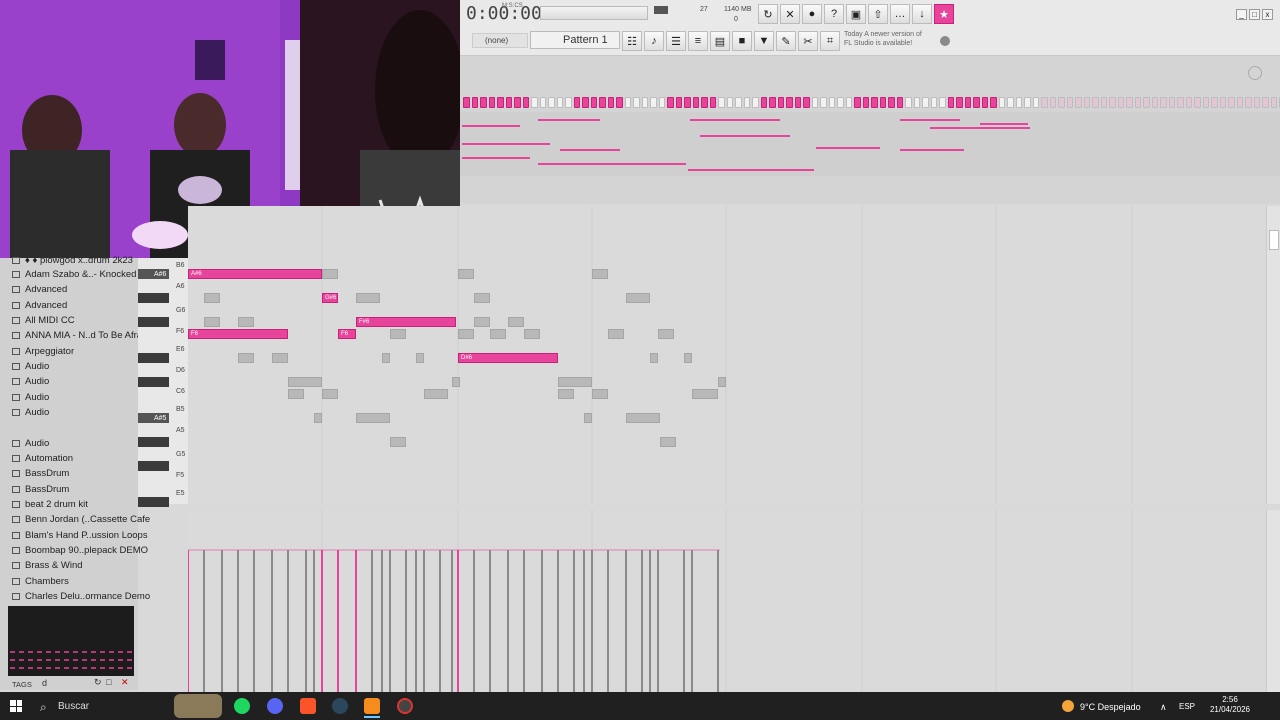 This screenshot has height=720, width=1280. What do you see at coordinates (308, 706) in the screenshot?
I see `brave-icon` at bounding box center [308, 706].